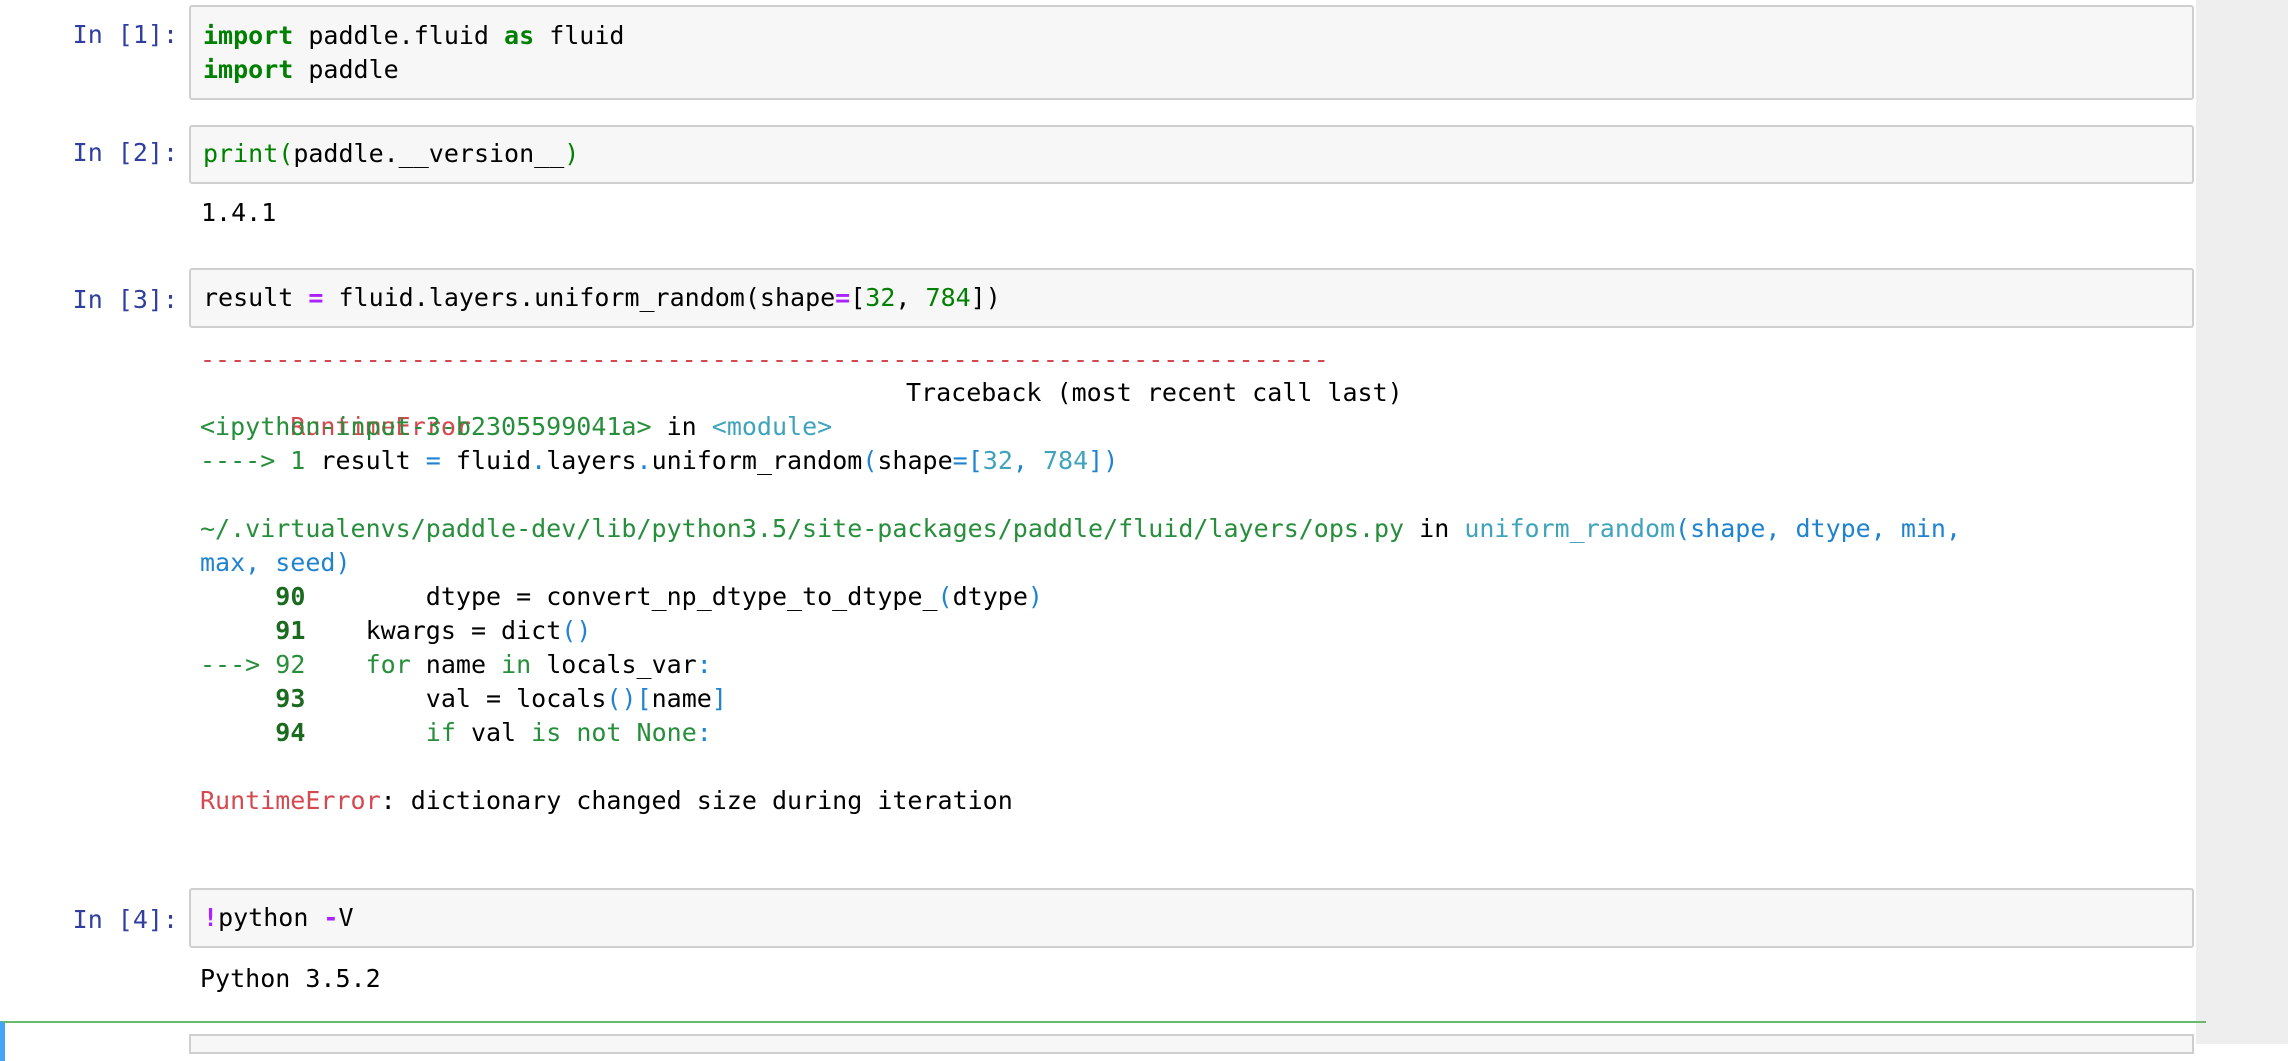  Describe the element at coordinates (414, 35) in the screenshot. I see `code-line: import paddle.fluid as fluid` at that location.